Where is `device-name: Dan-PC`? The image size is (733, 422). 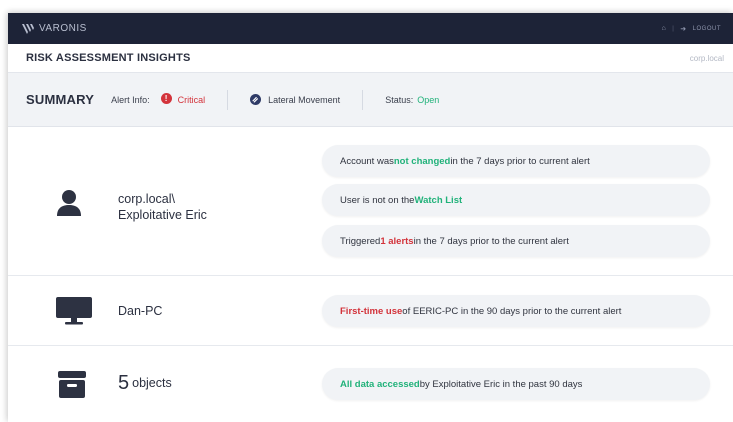
device-name: Dan-PC is located at coordinates (140, 311).